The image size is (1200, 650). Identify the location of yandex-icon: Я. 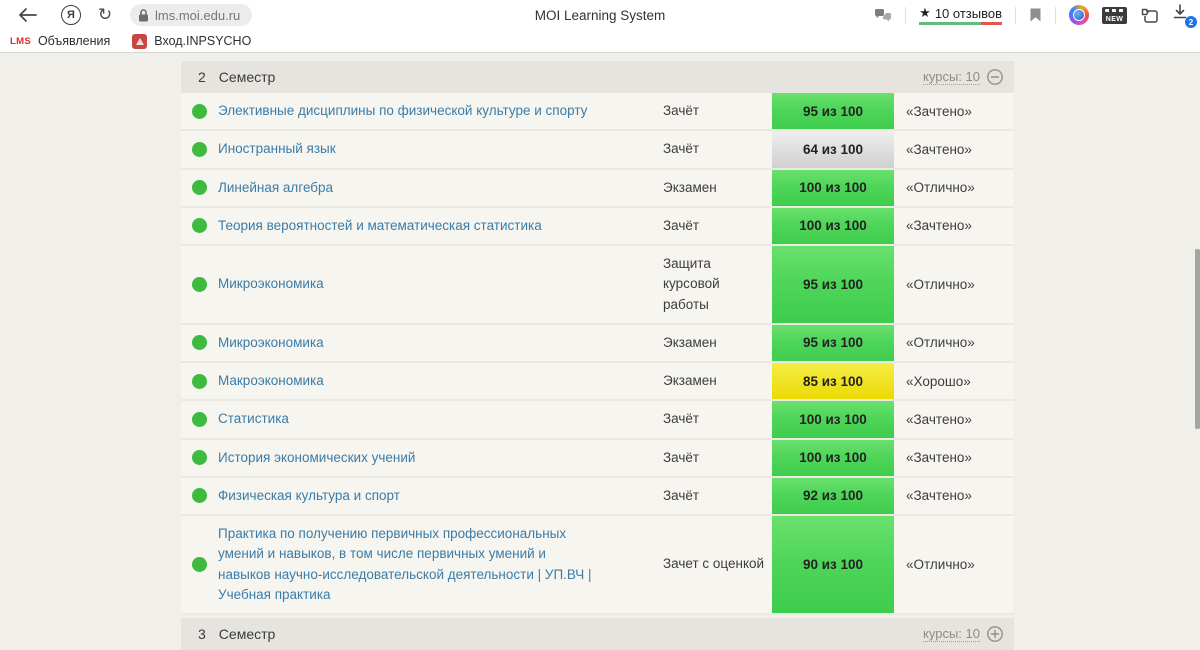
(71, 15).